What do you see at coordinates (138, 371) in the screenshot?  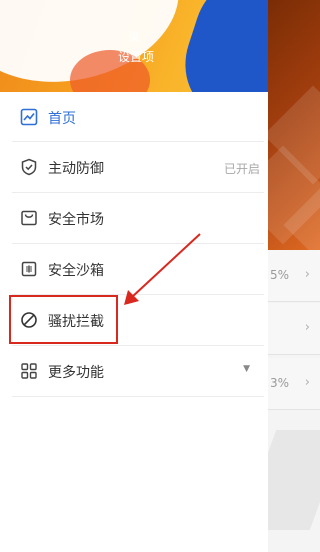 I see `menu-item-more-features: 更多功能 ▼` at bounding box center [138, 371].